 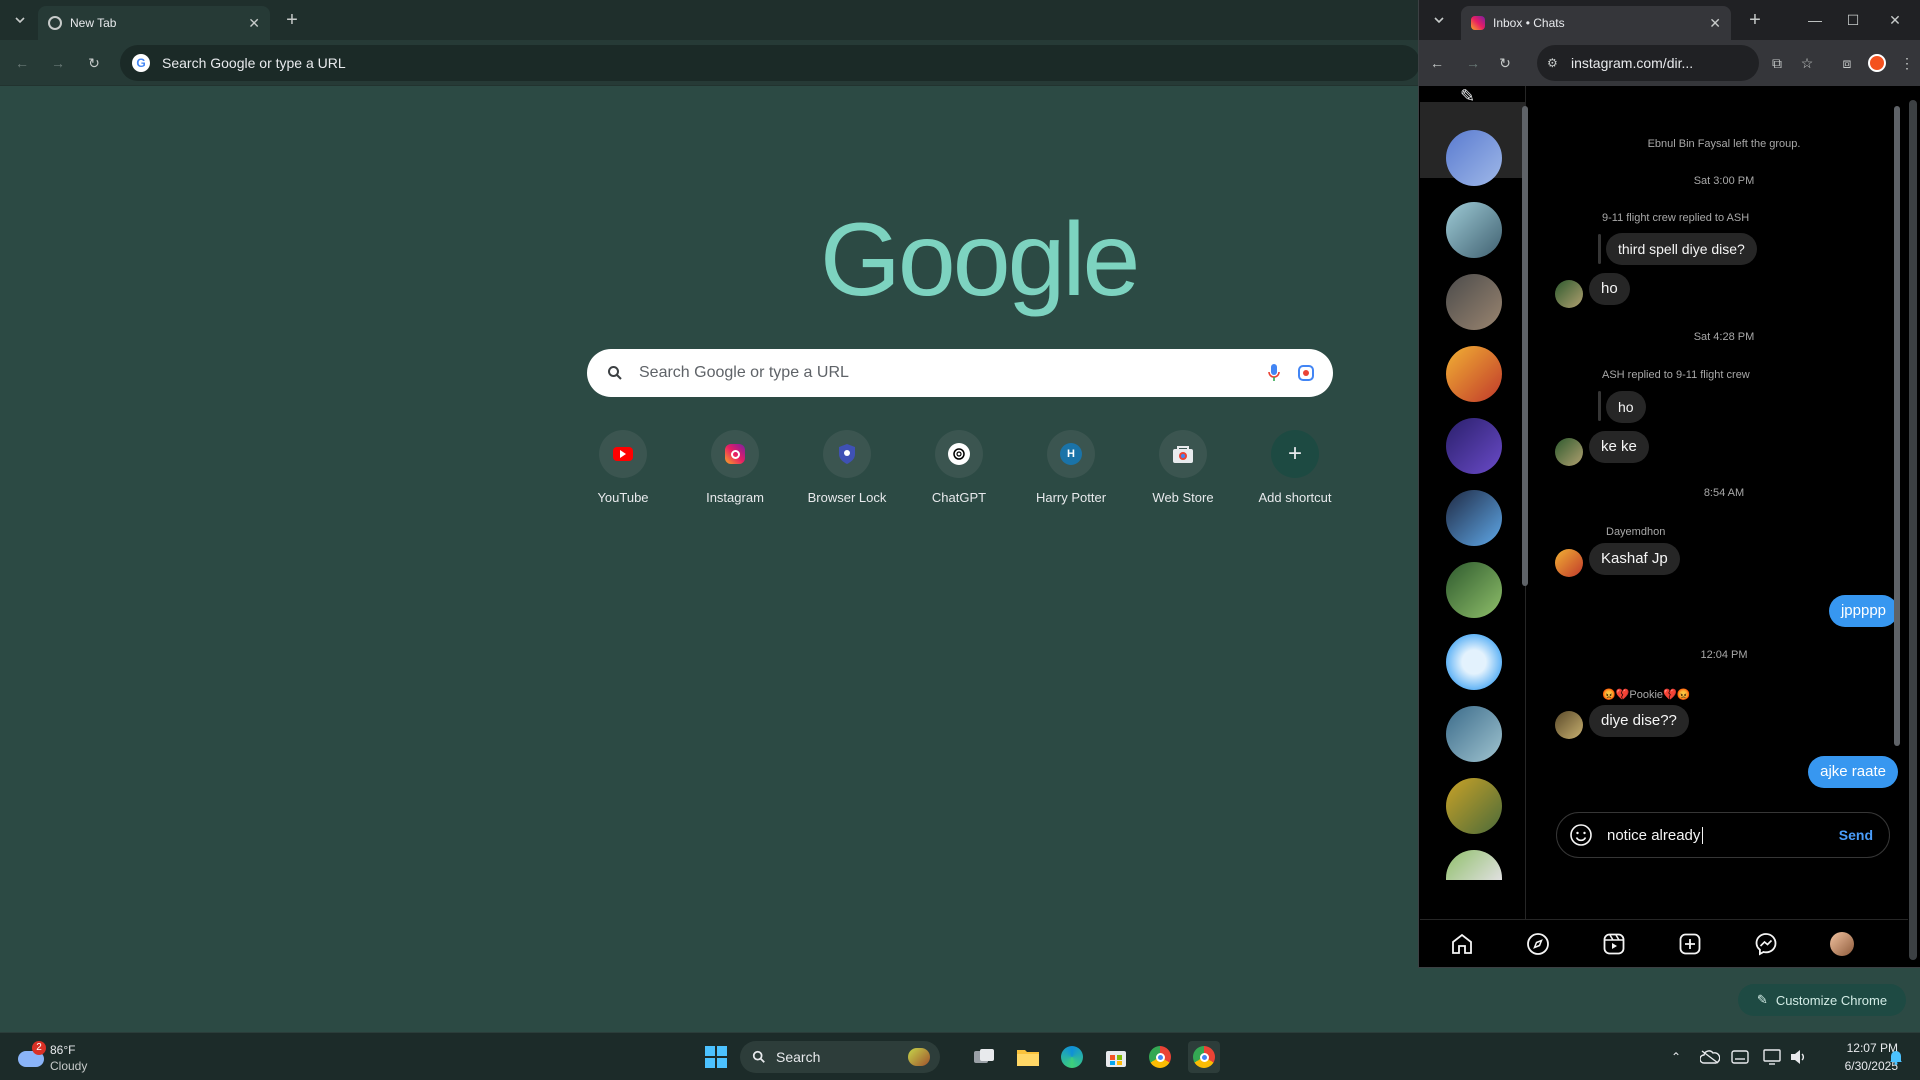 What do you see at coordinates (154, 23) in the screenshot?
I see `tab-new-tab: New Tab ✕` at bounding box center [154, 23].